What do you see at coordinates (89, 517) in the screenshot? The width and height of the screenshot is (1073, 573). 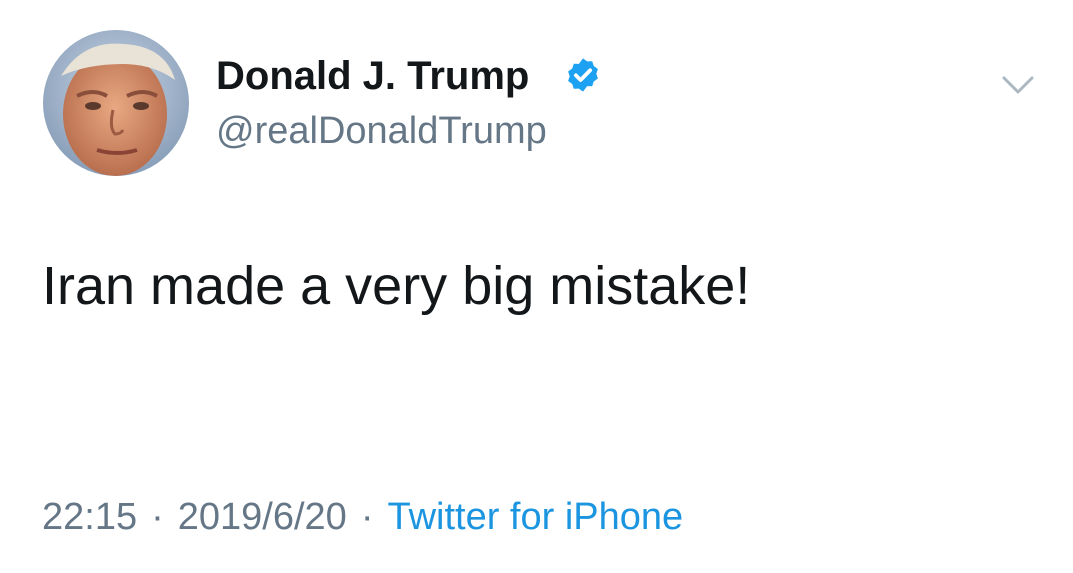 I see `tweet-time: 22:15` at bounding box center [89, 517].